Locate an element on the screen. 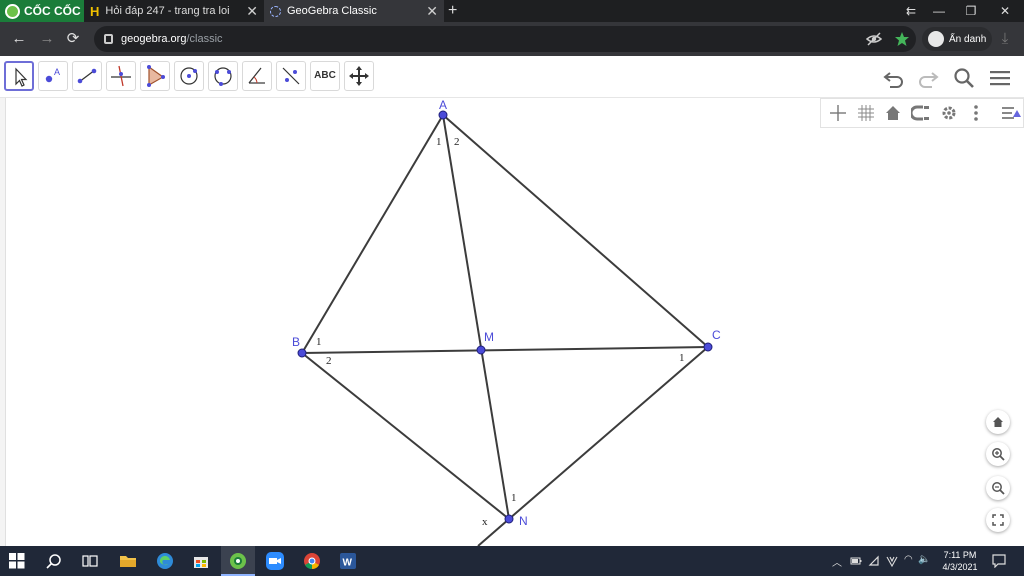  circle-center-tool-button is located at coordinates (189, 76).